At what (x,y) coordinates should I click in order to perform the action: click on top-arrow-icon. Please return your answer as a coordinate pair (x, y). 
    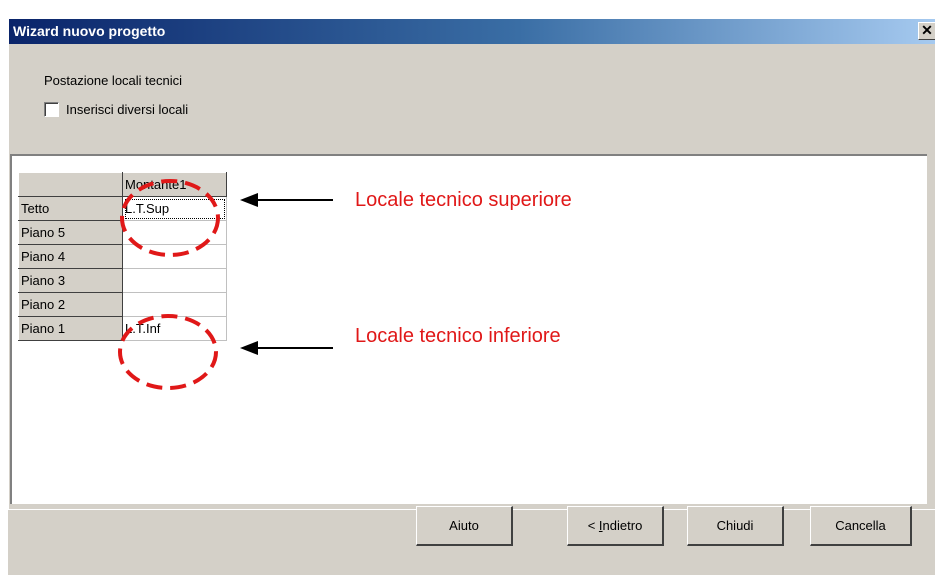
    Looking at the image, I should click on (249, 200).